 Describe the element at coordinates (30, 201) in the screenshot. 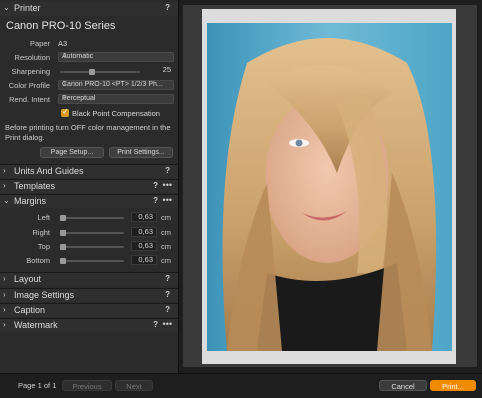

I see `section-title: Margins` at that location.